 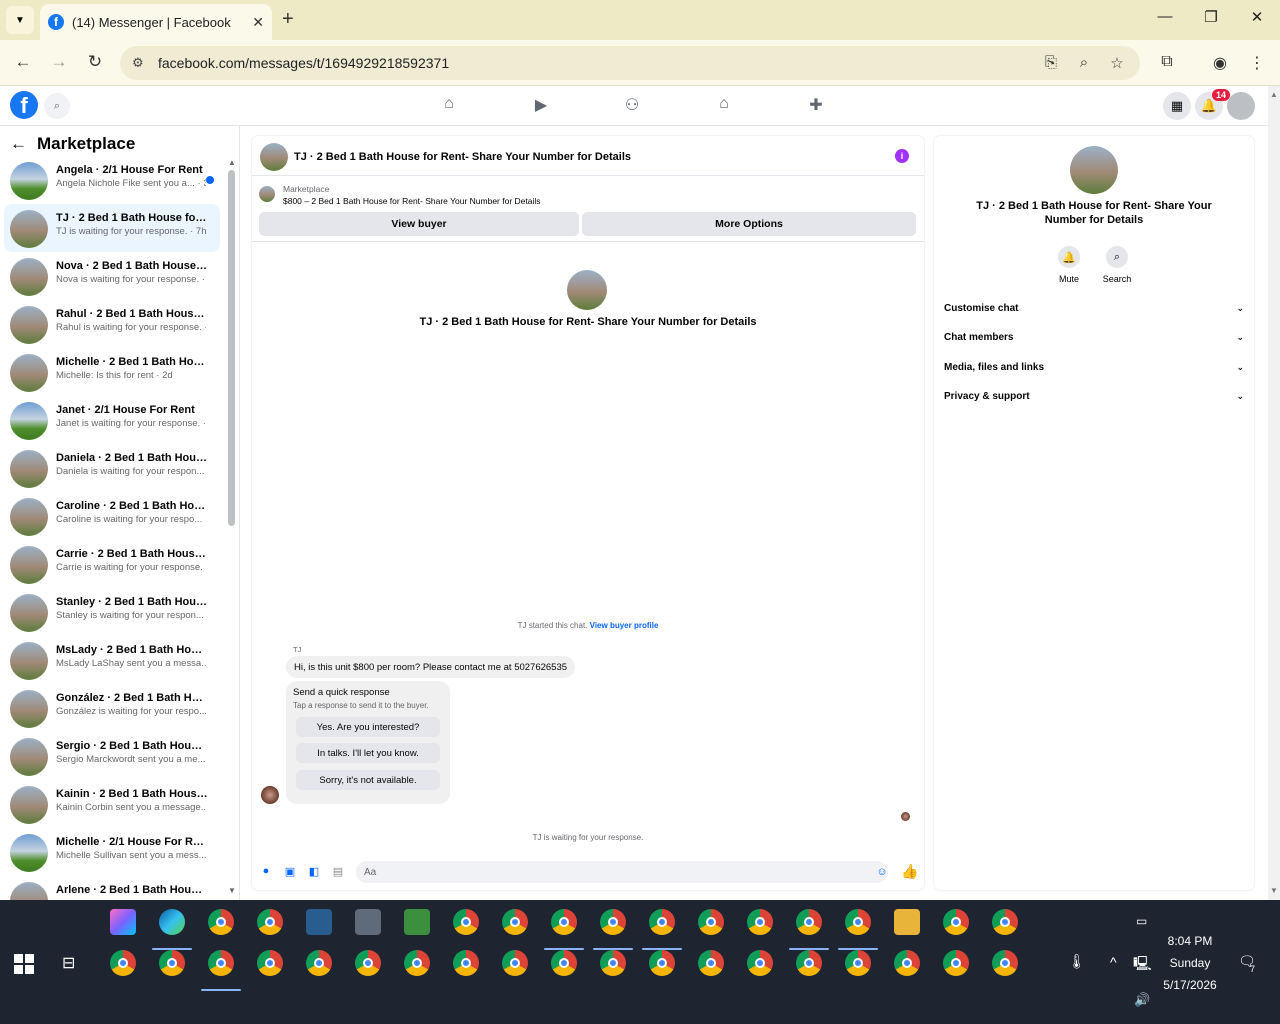 I want to click on page-scrollbar: ▲ ▼, so click(x=1274, y=493).